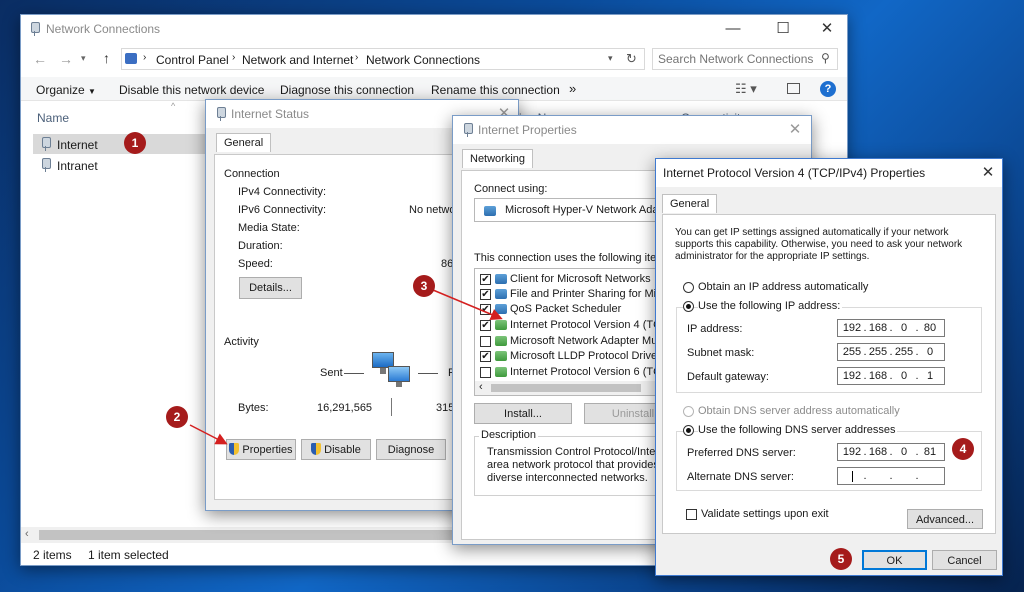 This screenshot has width=1024, height=592. What do you see at coordinates (580, 465) in the screenshot?
I see `description-line-2: area network protocol that provides co` at bounding box center [580, 465].